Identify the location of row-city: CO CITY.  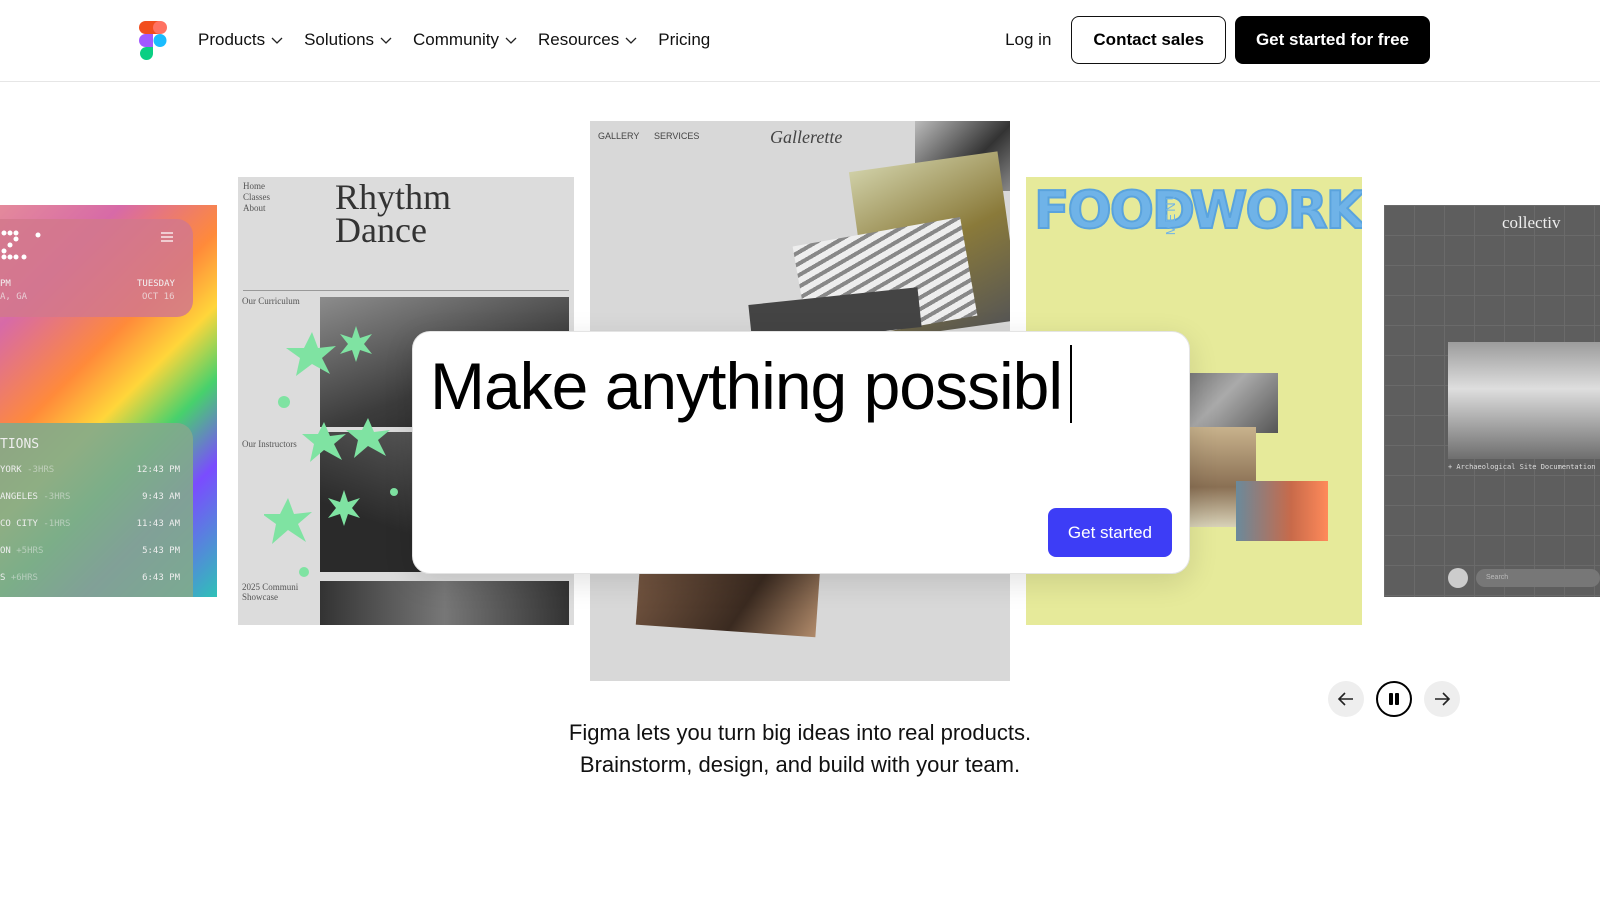
(19, 524).